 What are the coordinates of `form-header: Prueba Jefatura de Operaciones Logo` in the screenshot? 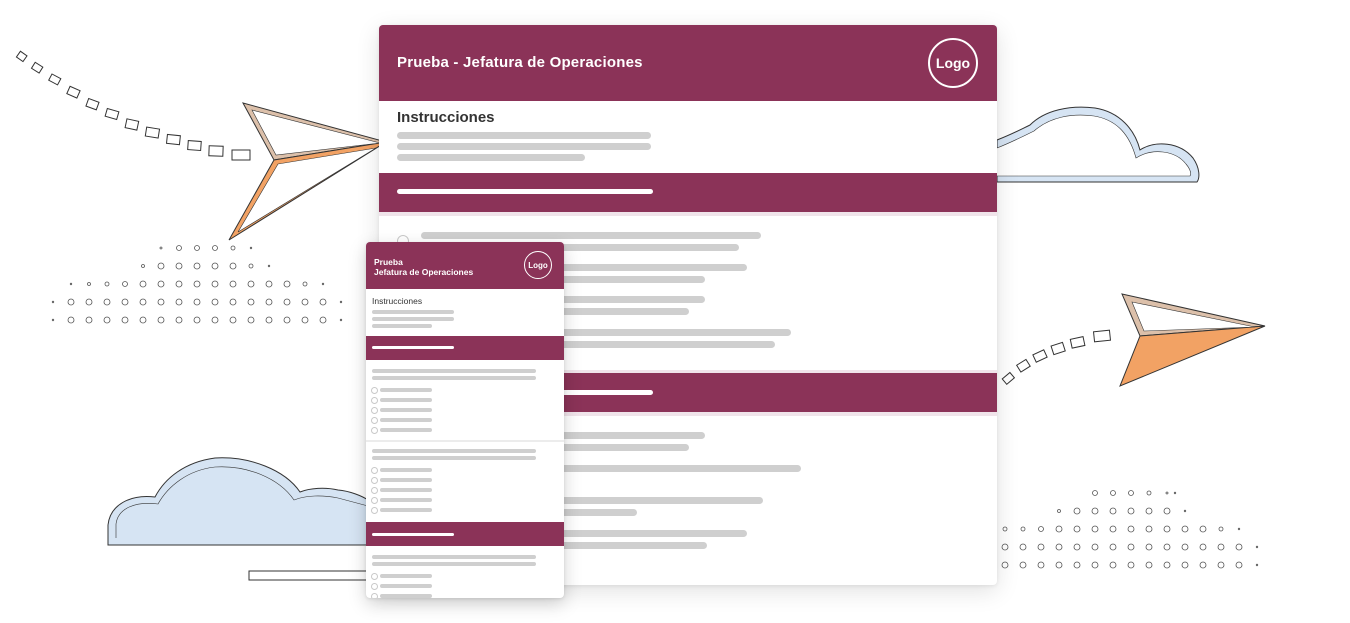 It's located at (465, 265).